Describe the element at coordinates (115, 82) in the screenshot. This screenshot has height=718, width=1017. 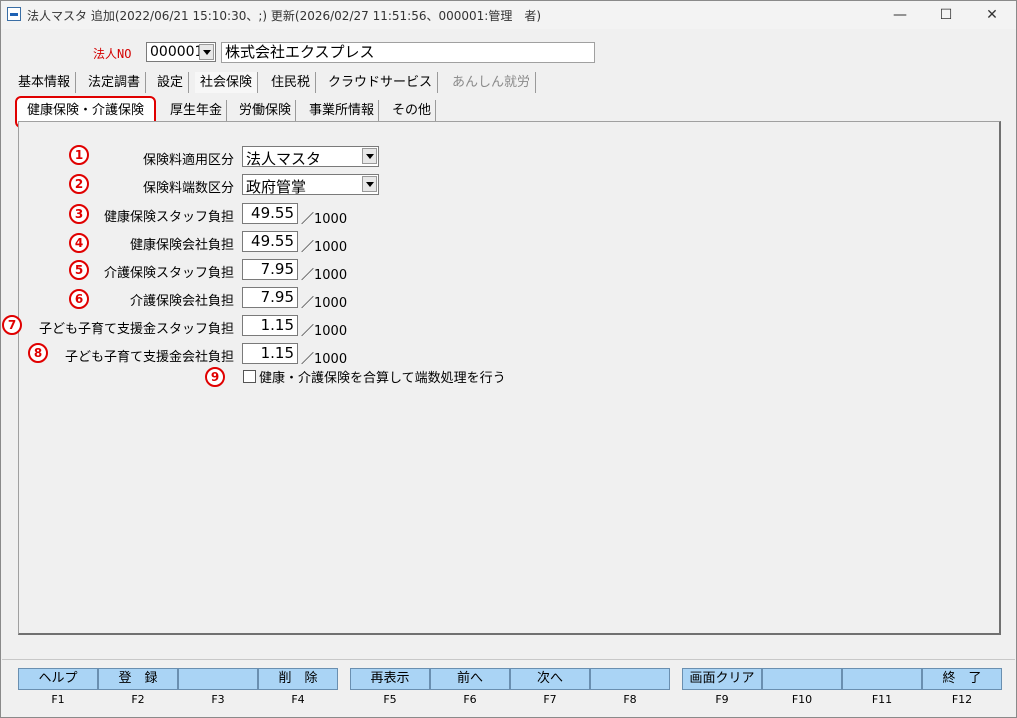
I see `tab-legal-report: 法定調書` at that location.